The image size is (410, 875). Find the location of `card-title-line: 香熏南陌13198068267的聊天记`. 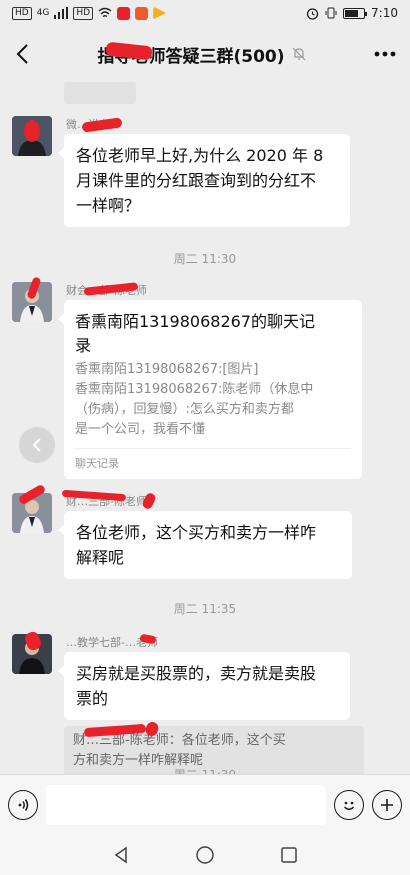

card-title-line: 香熏南陌13198068267的聊天记 is located at coordinates (195, 321).